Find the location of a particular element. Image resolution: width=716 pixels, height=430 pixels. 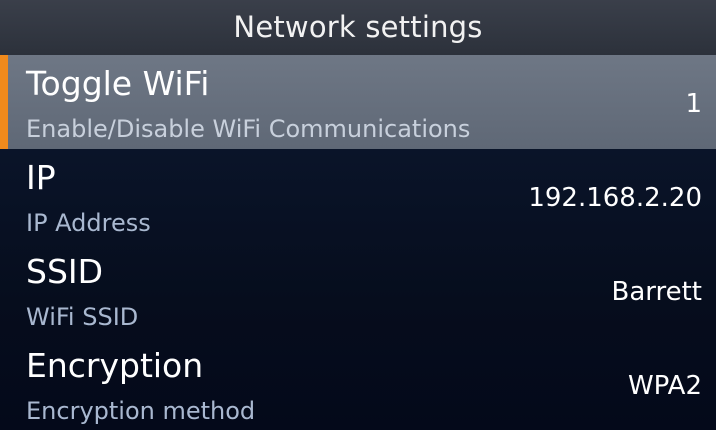

setting-title: IP is located at coordinates (41, 177).